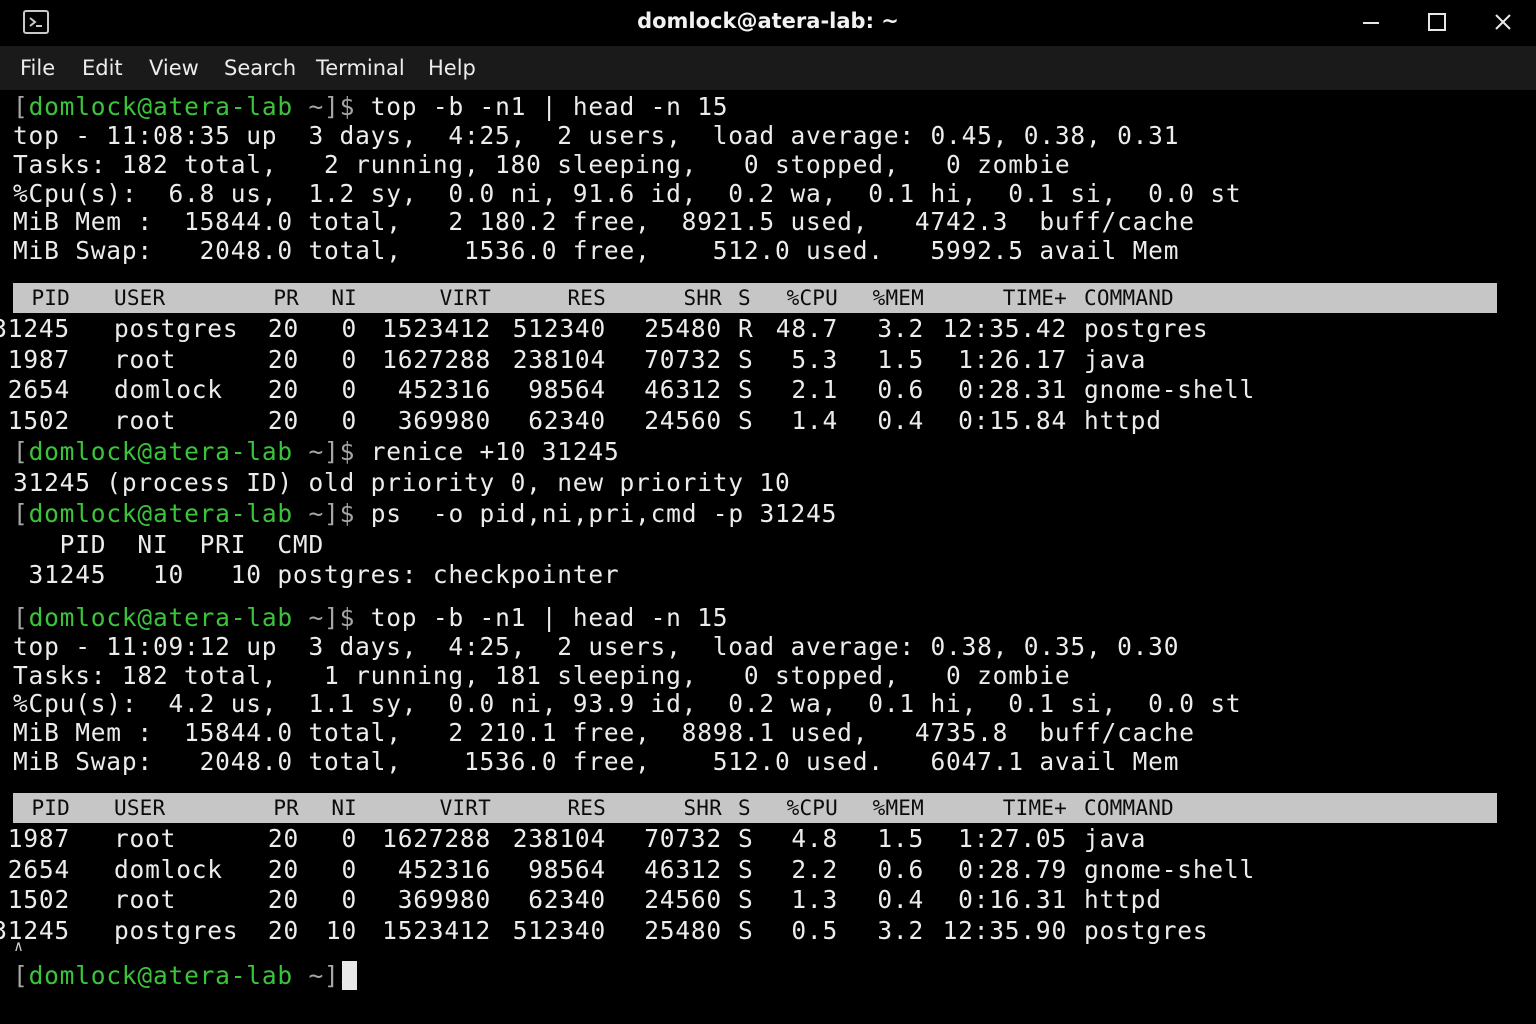 The height and width of the screenshot is (1024, 1536). Describe the element at coordinates (900, 899) in the screenshot. I see `process-mem: 0.4` at that location.